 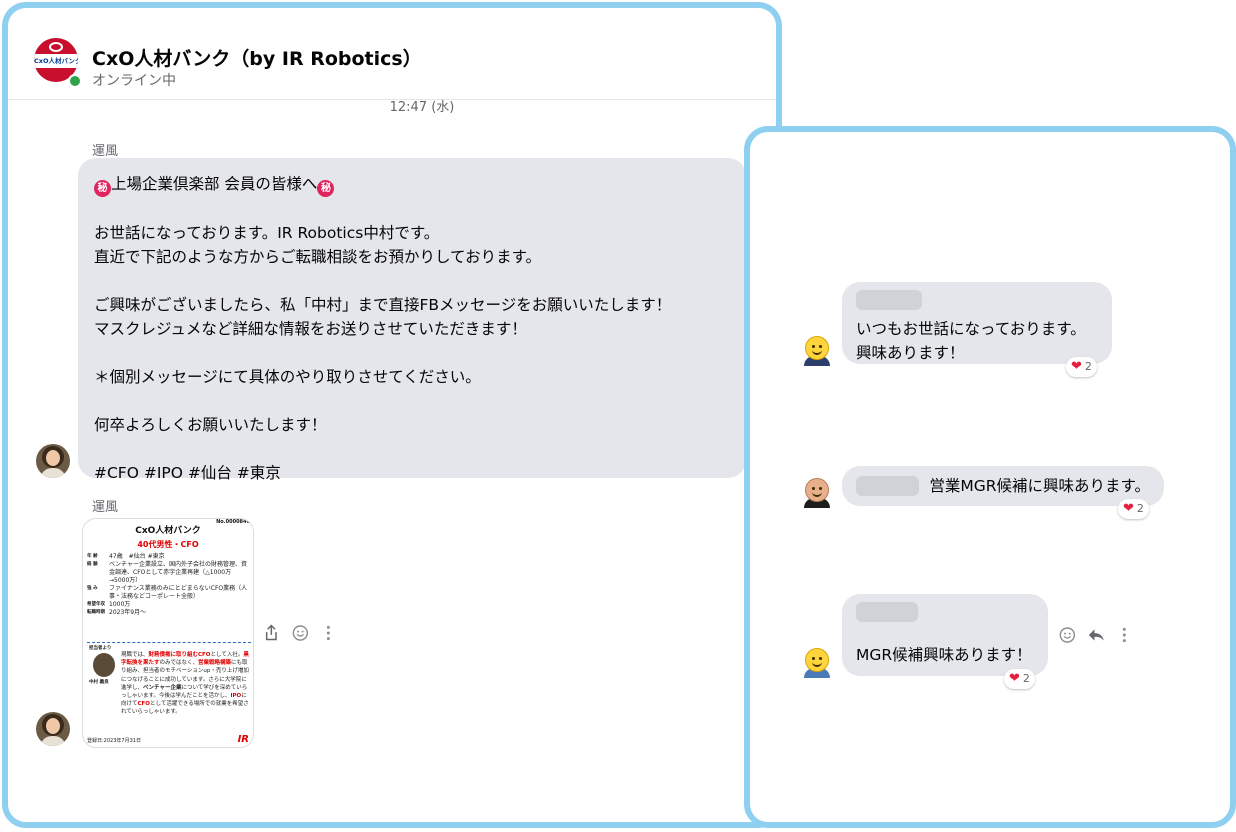 What do you see at coordinates (169, 557) in the screenshot?
I see `card-row: 年 齢 47歳 #仙台 #東京` at bounding box center [169, 557].